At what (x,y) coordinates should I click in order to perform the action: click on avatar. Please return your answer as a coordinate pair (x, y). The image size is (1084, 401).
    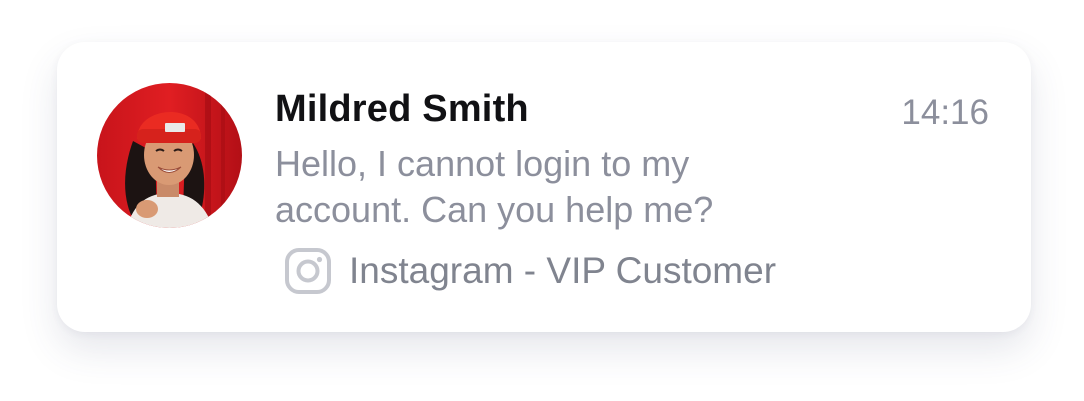
    Looking at the image, I should click on (169, 155).